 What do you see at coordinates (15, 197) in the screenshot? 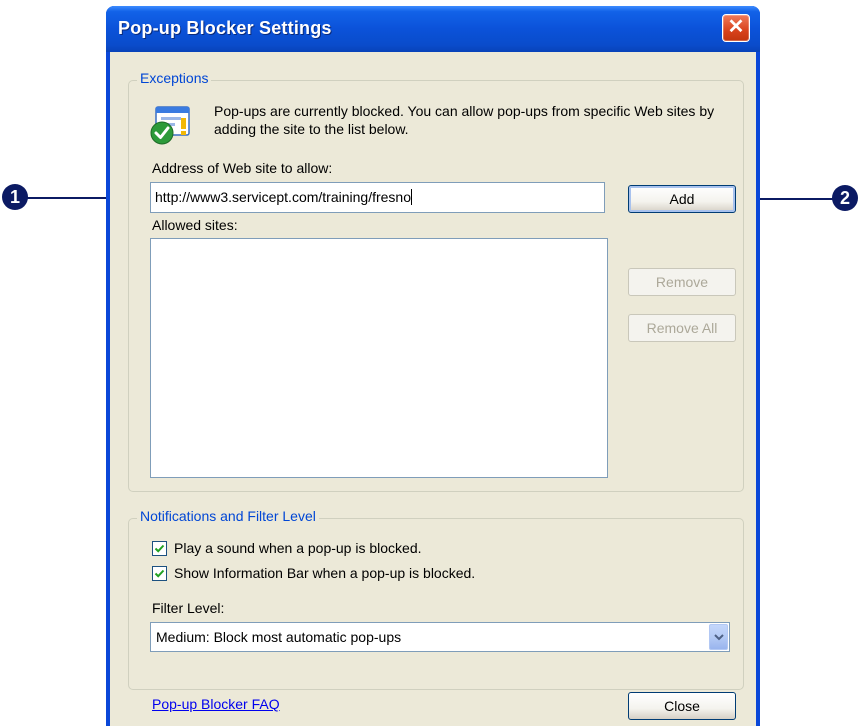
I see `callout-1-badge: 1` at bounding box center [15, 197].